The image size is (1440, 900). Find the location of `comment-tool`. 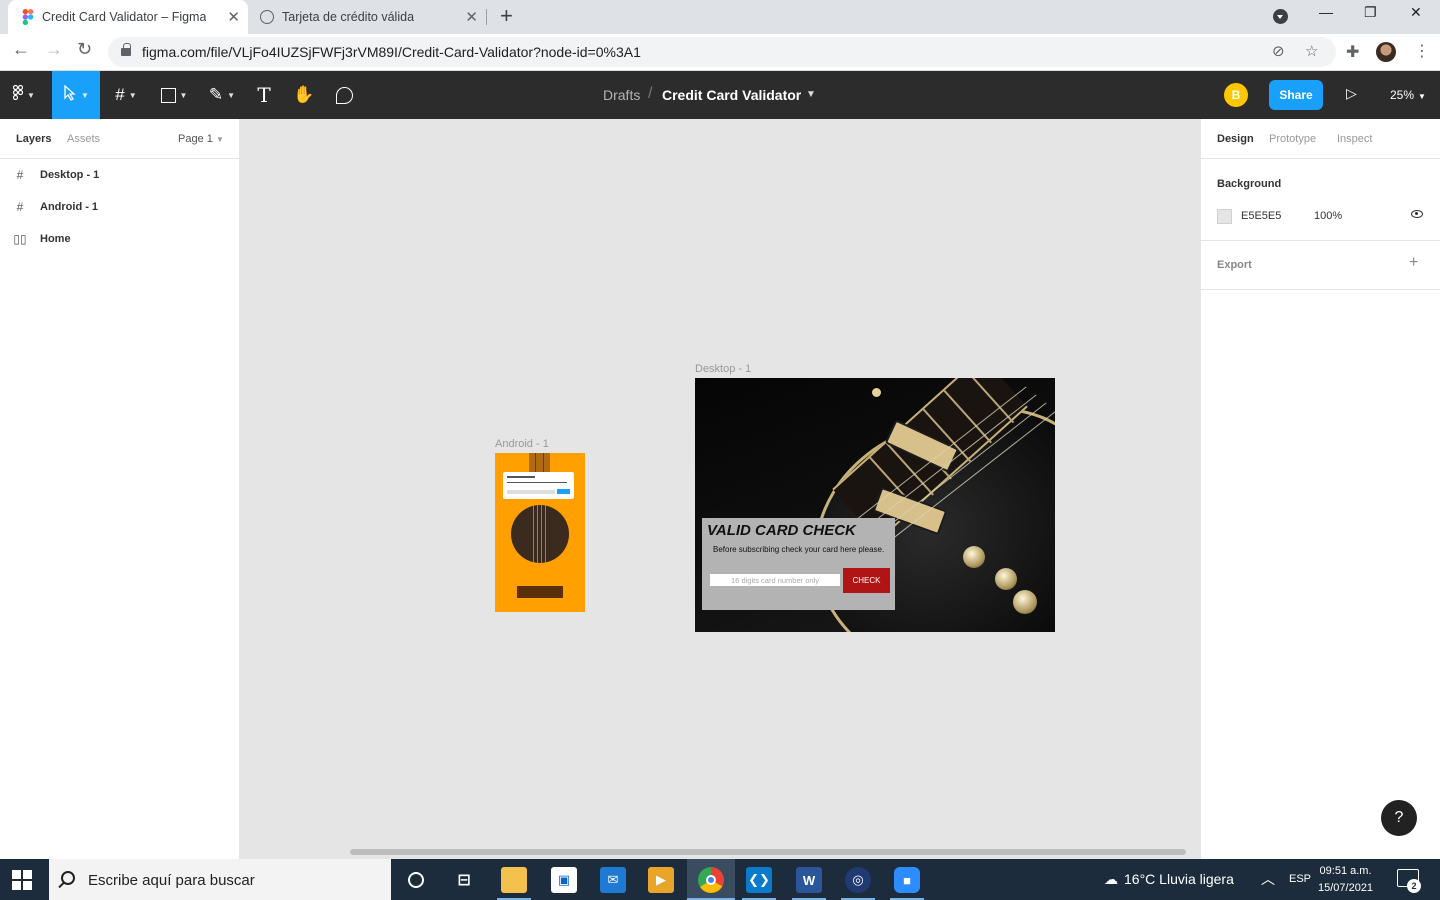

comment-tool is located at coordinates (344, 95).